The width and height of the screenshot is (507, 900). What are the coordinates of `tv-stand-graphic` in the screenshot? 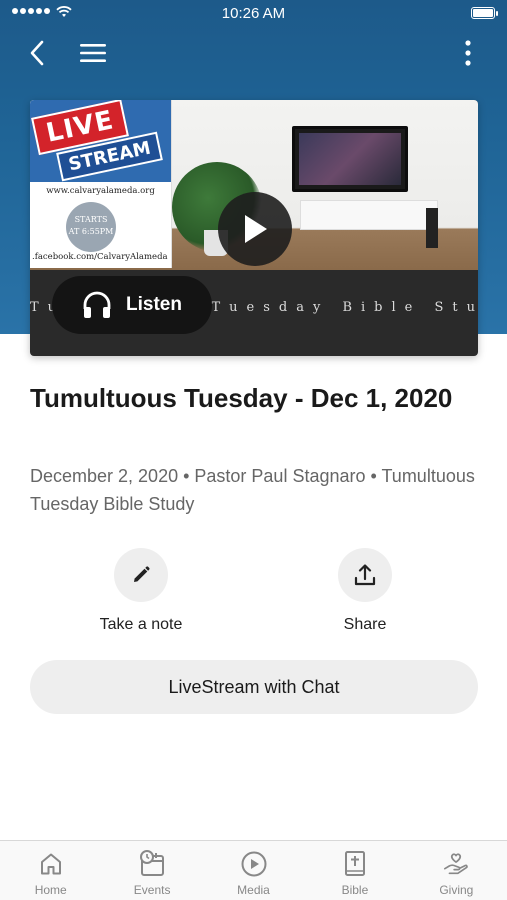 It's located at (369, 215).